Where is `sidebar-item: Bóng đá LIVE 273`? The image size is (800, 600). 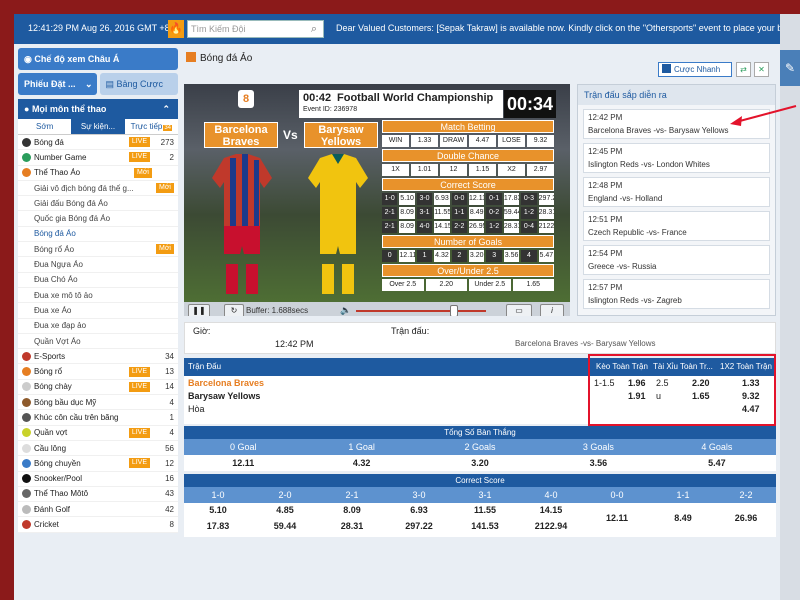 sidebar-item: Bóng đá LIVE 273 is located at coordinates (98, 143).